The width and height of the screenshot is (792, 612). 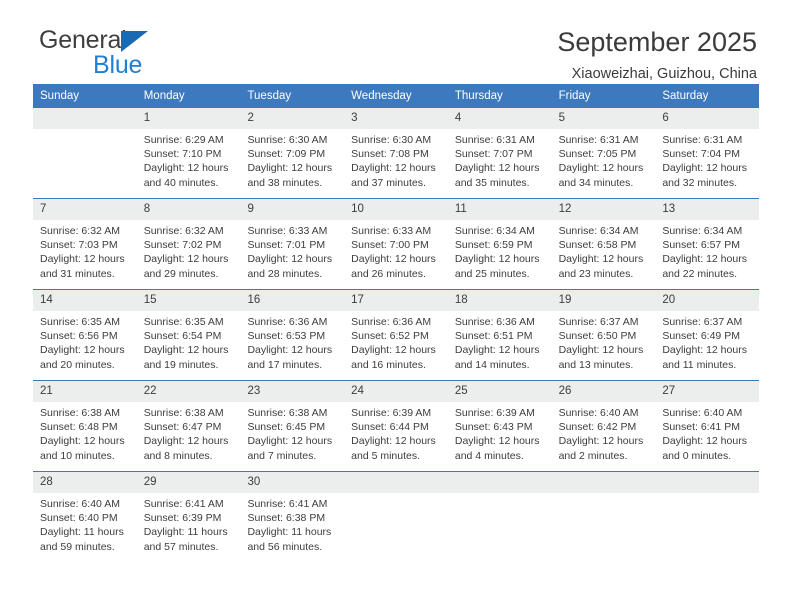 What do you see at coordinates (79, 245) in the screenshot?
I see `sunset-text: Sunset: 7:03 PM` at bounding box center [79, 245].